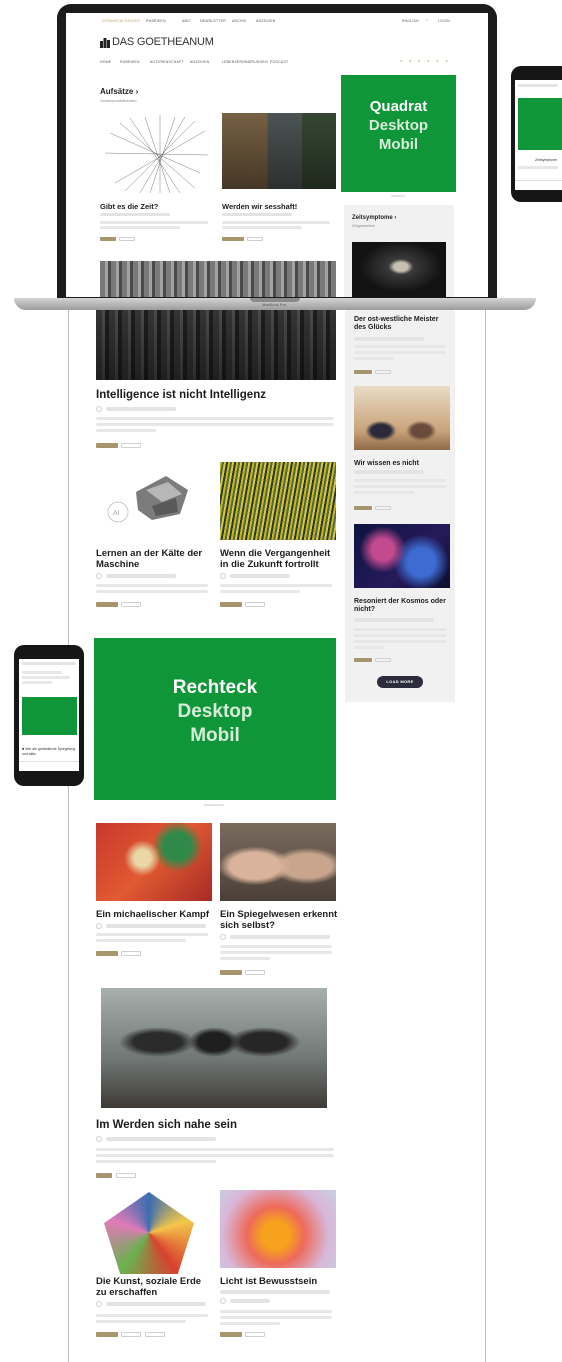 The width and height of the screenshot is (562, 1362). I want to click on language-link: ENGLISH, so click(410, 21).